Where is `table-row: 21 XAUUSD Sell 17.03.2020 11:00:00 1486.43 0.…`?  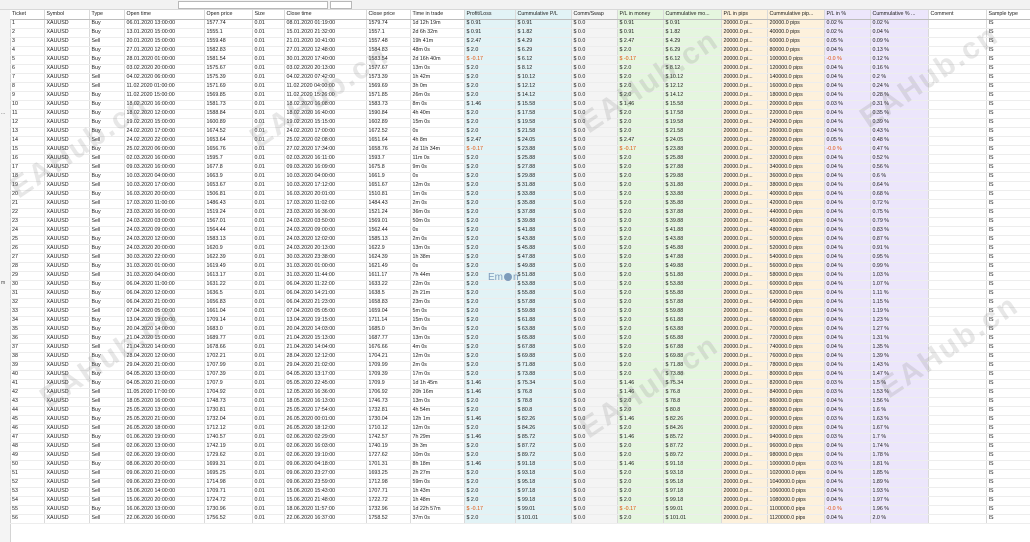
table-row: 21 XAUUSD Sell 17.03.2020 11:00:00 1486.43 0.… is located at coordinates (520, 204).